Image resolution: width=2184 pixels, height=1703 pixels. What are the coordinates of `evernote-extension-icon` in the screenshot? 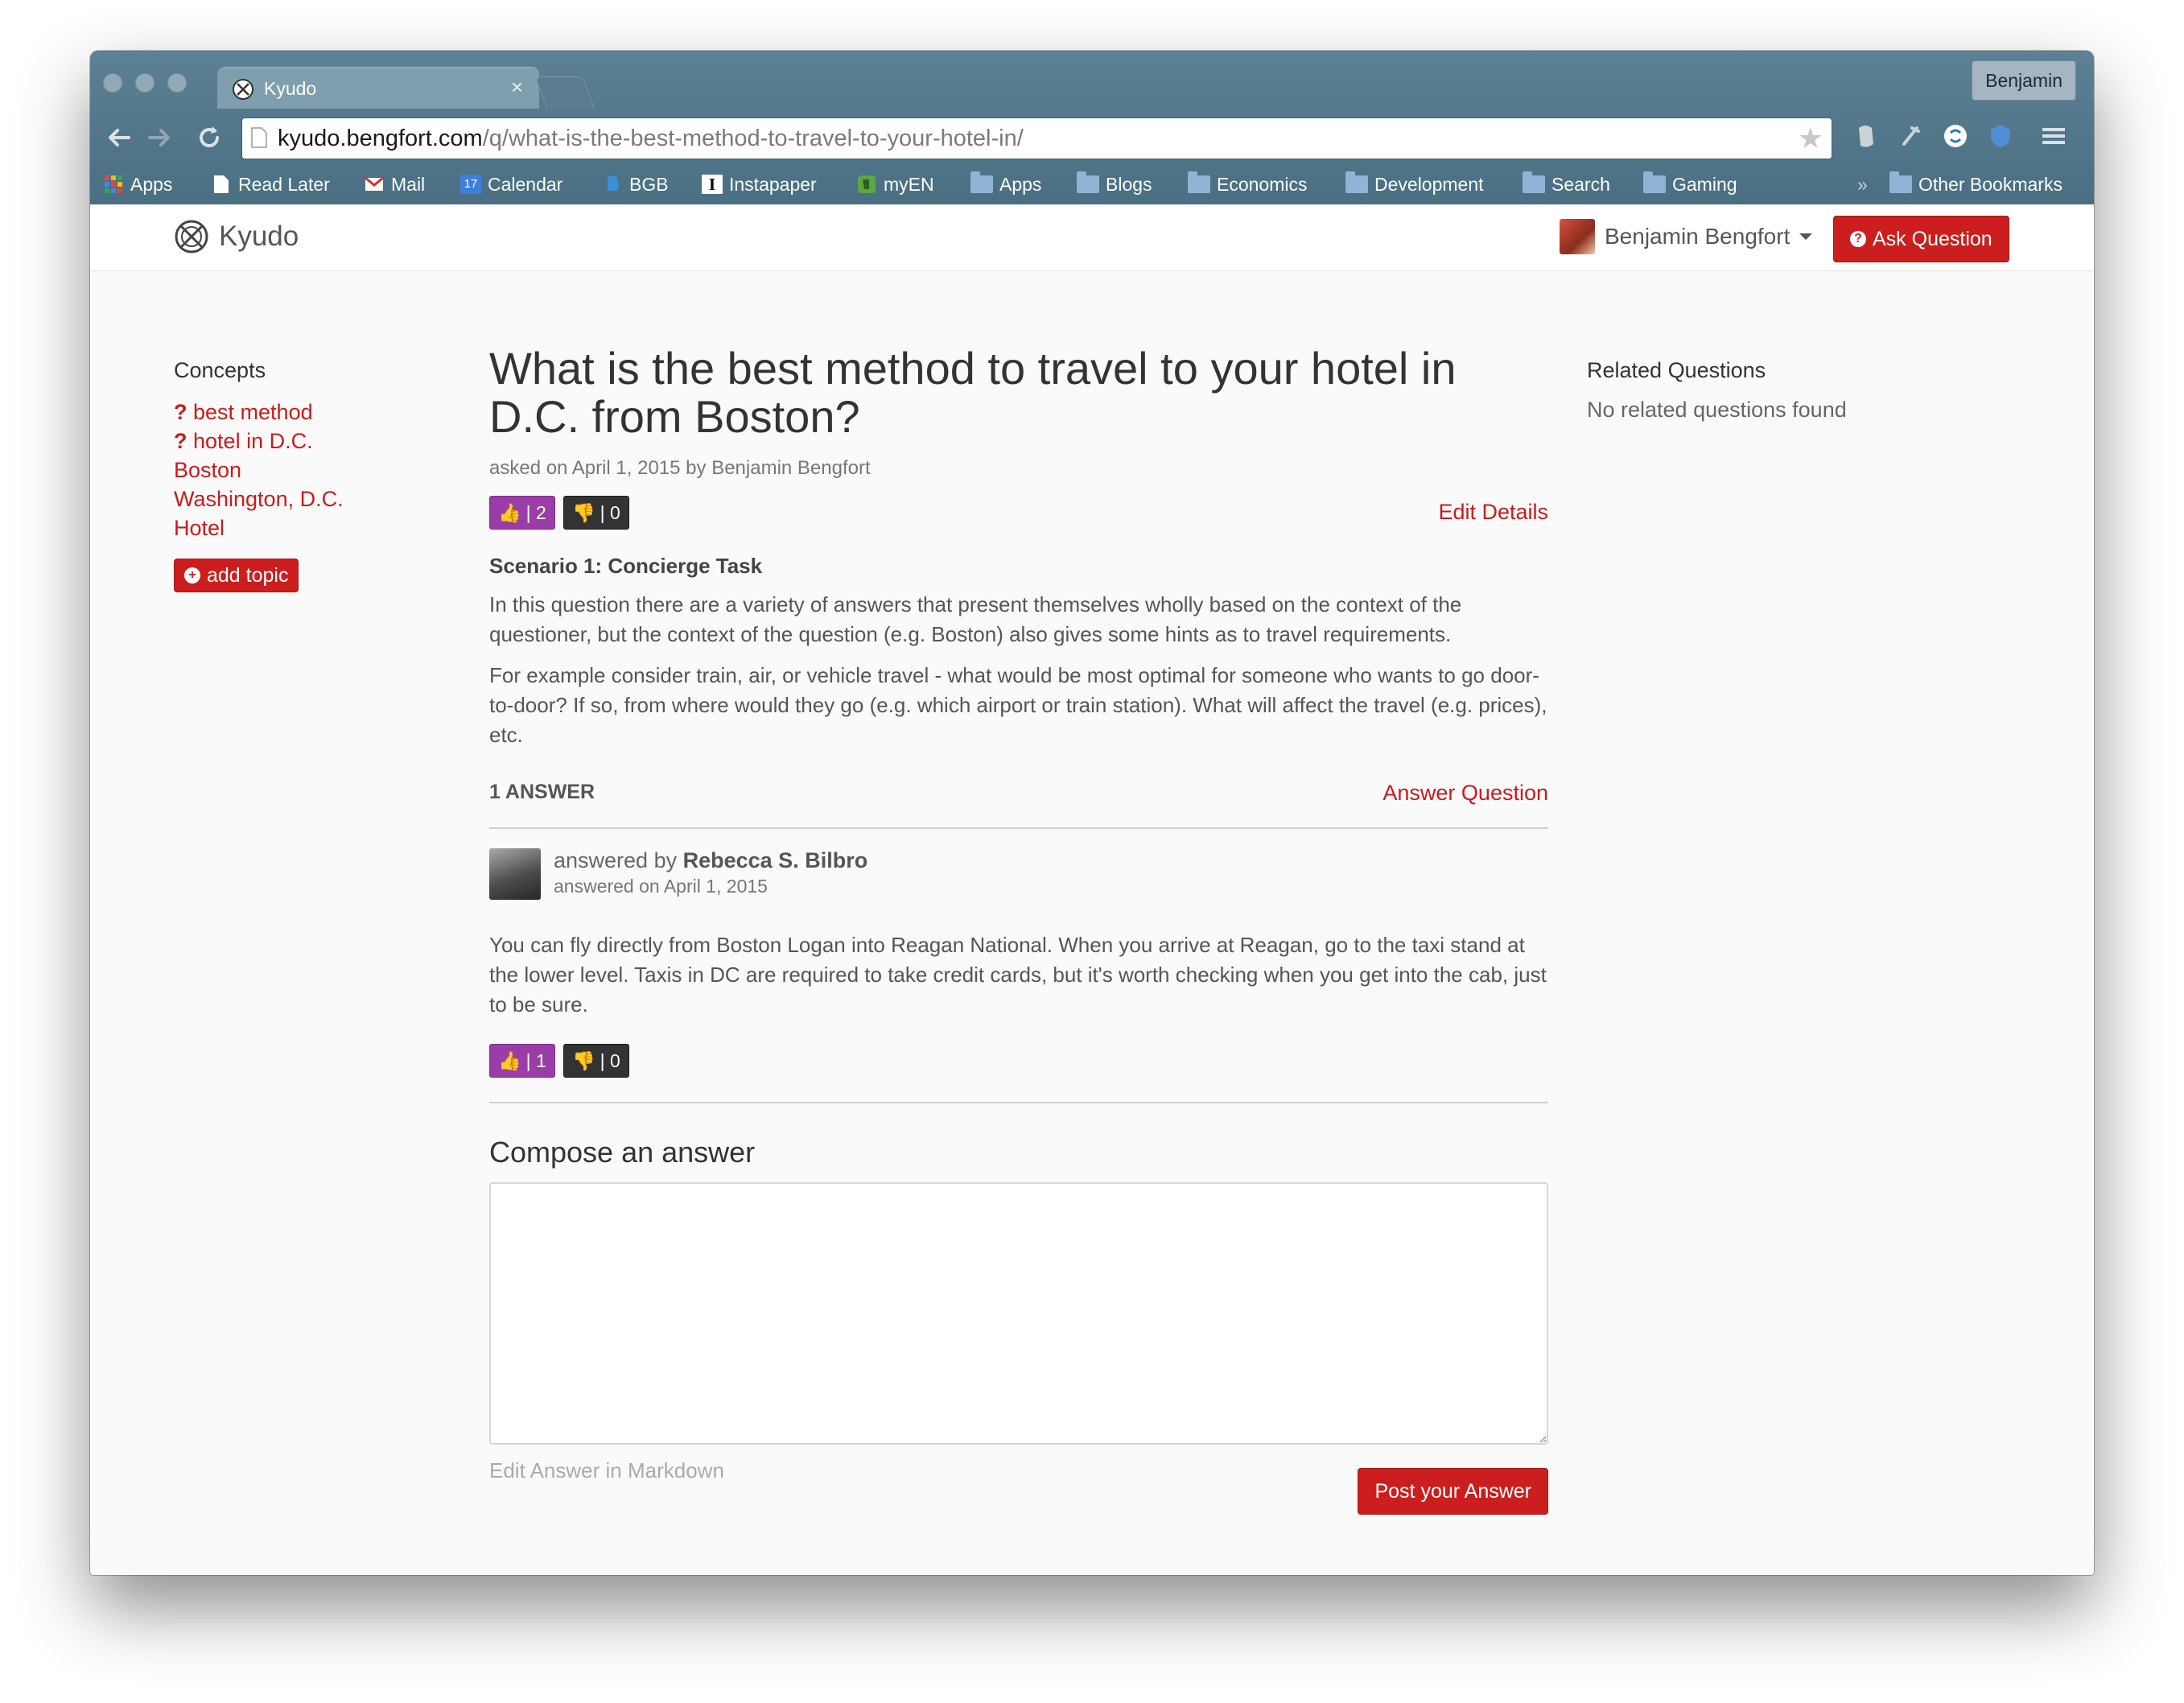 It's located at (1865, 136).